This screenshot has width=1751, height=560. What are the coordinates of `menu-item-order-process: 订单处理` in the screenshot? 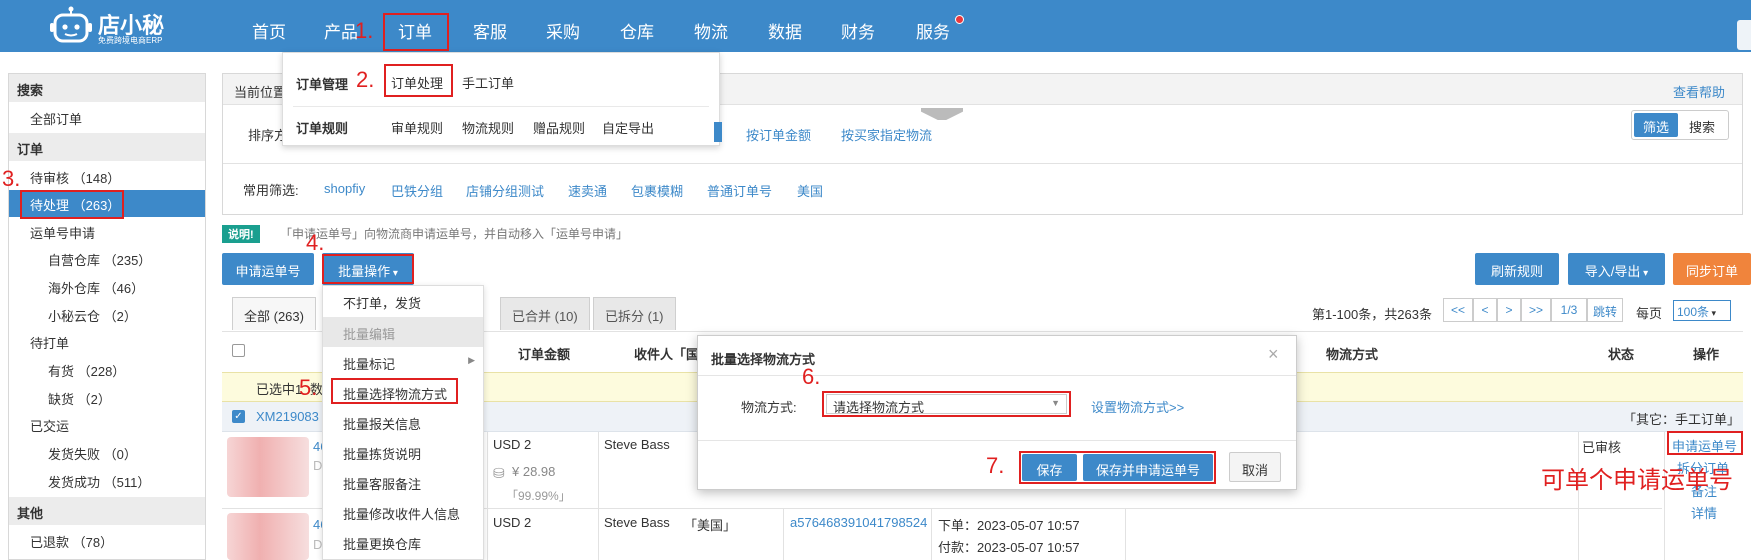 It's located at (417, 82).